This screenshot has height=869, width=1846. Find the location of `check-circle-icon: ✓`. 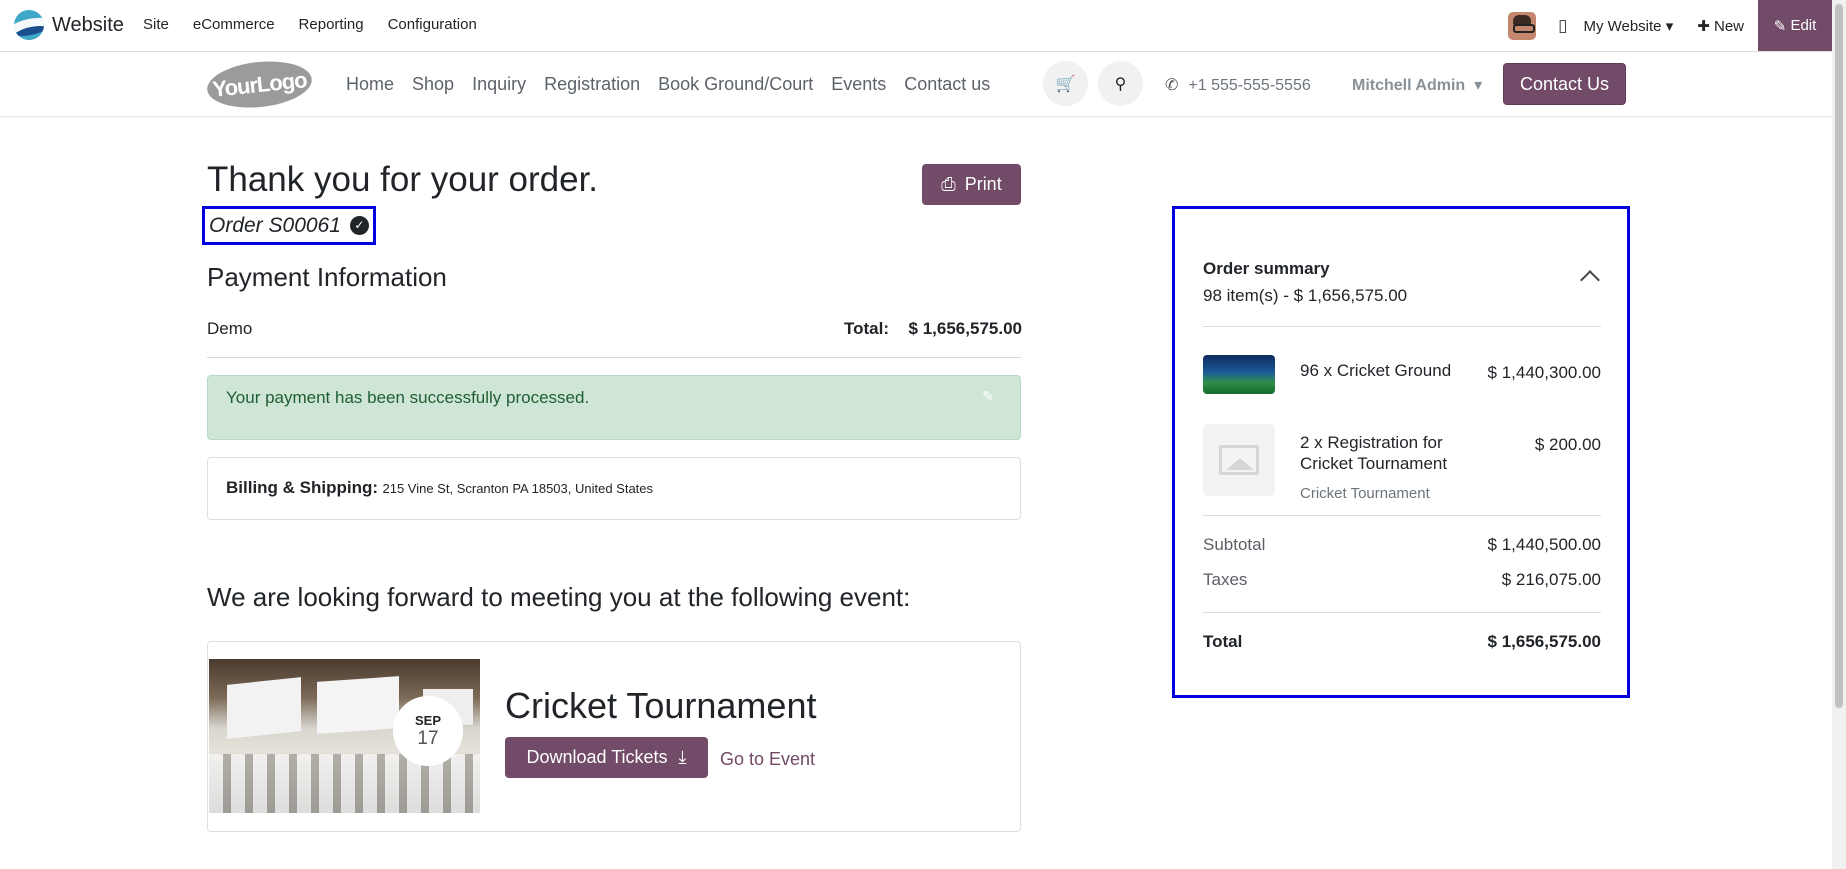

check-circle-icon: ✓ is located at coordinates (359, 225).